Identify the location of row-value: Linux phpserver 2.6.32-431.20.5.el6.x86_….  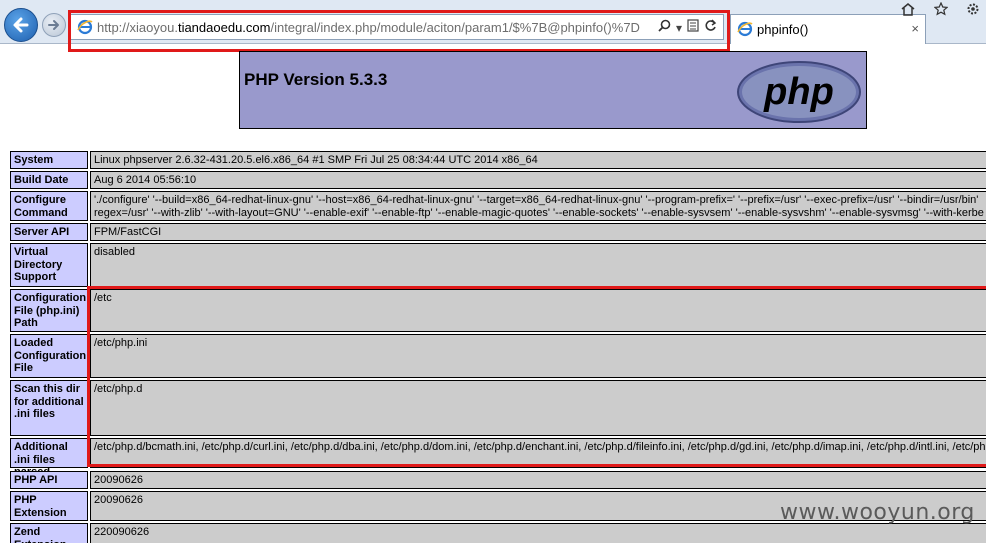
(538, 160).